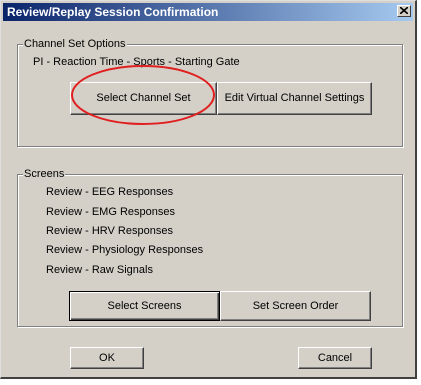  I want to click on set-screen-order-label: Set Screen Order, so click(295, 306).